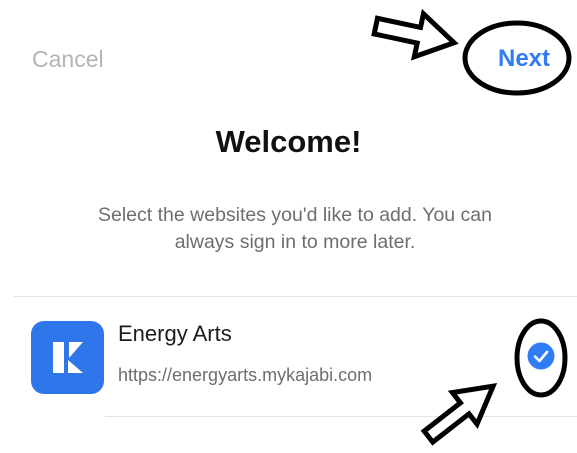 The height and width of the screenshot is (453, 577). Describe the element at coordinates (67, 357) in the screenshot. I see `kajabi-k-logo-icon` at that location.